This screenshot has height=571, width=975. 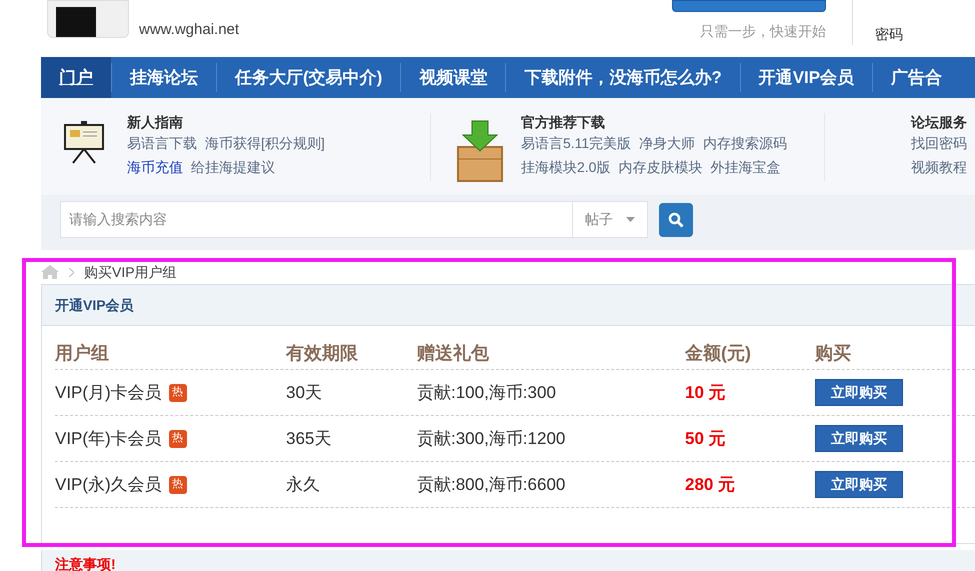 I want to click on column-header: 用户组, so click(x=82, y=353).